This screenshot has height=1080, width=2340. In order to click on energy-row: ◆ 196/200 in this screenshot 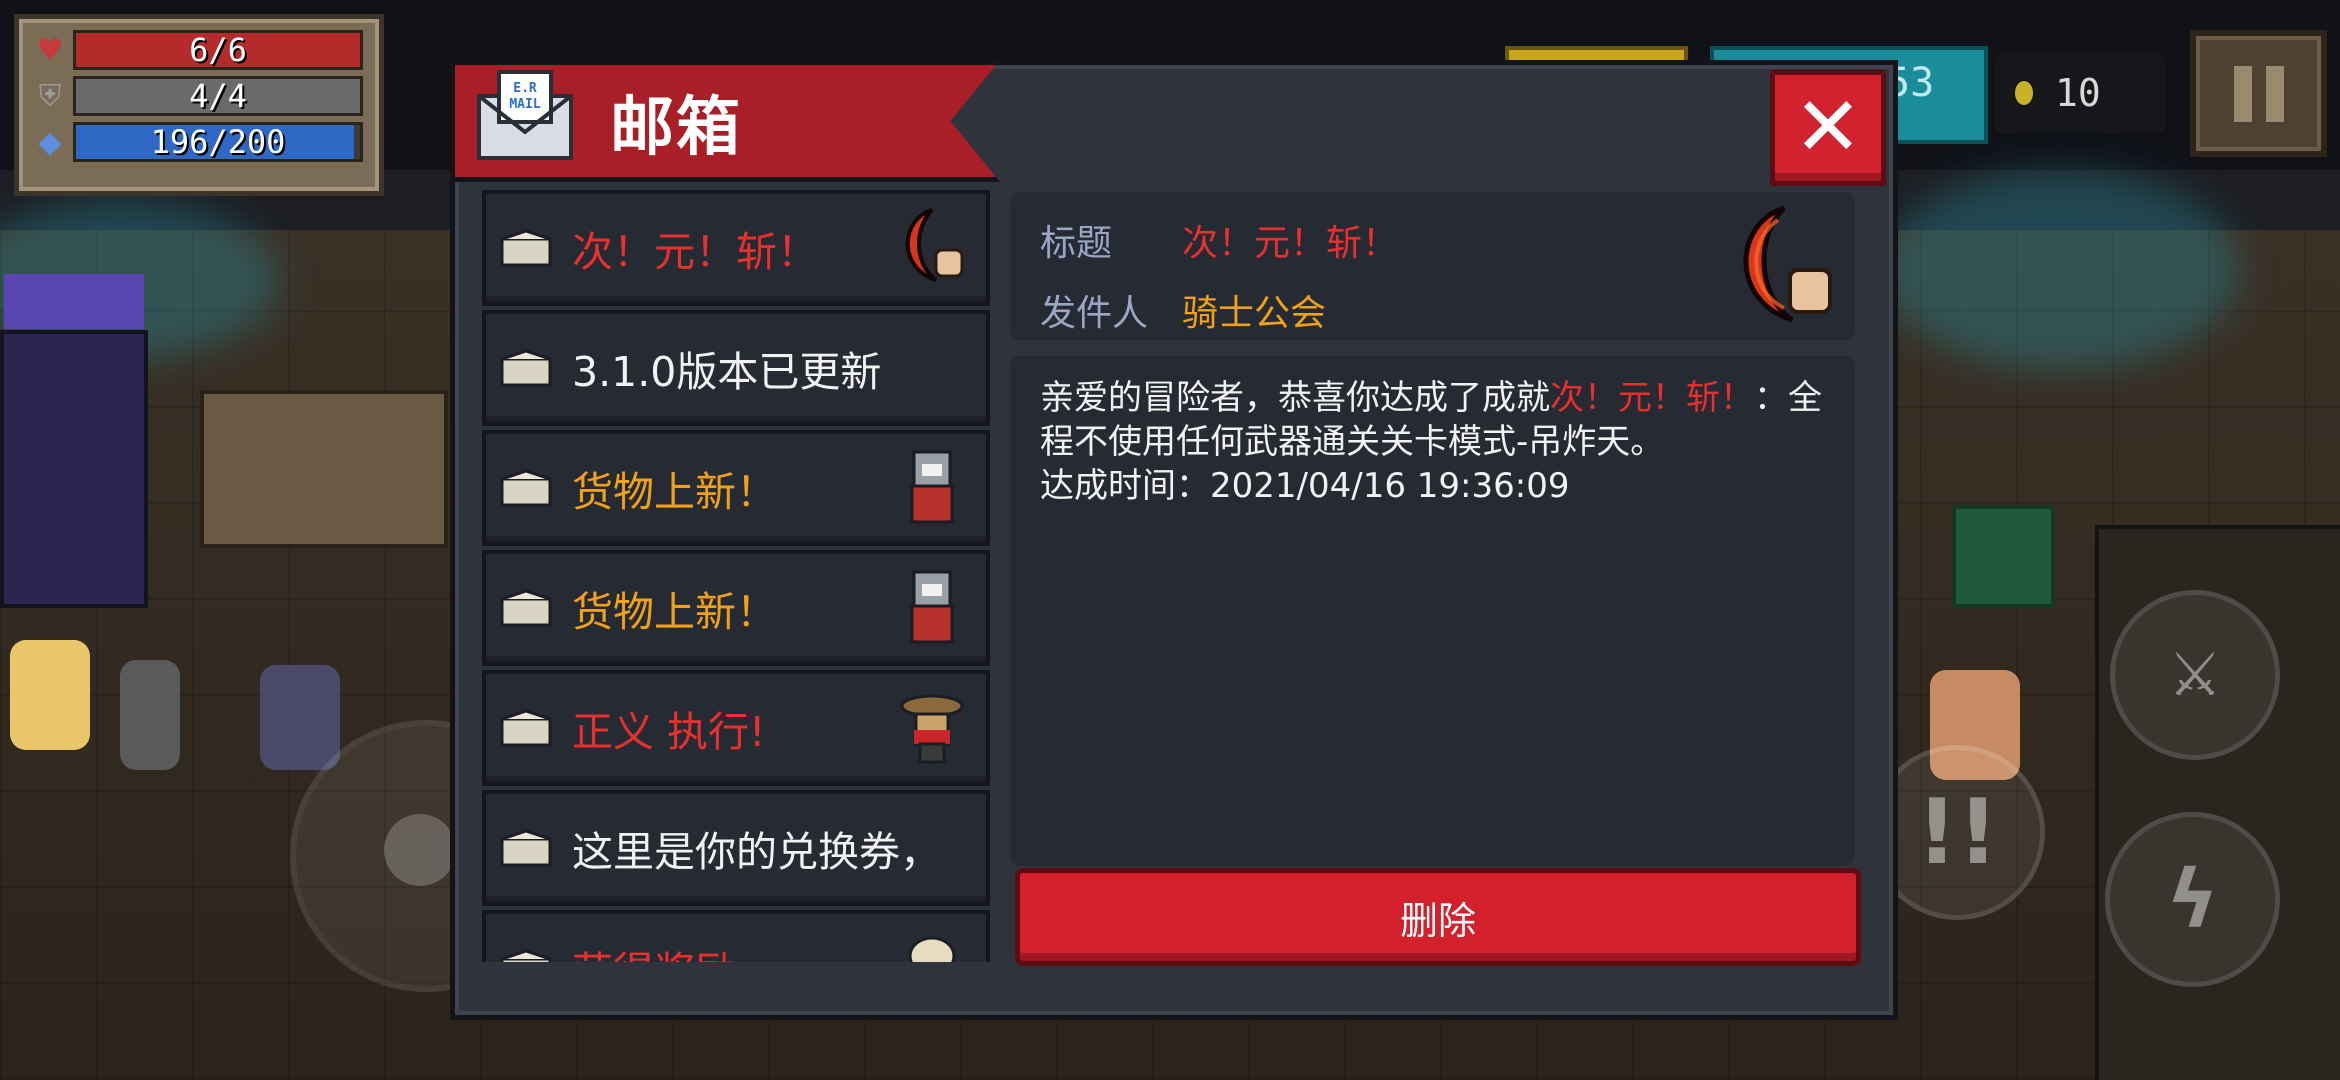, I will do `click(198, 142)`.